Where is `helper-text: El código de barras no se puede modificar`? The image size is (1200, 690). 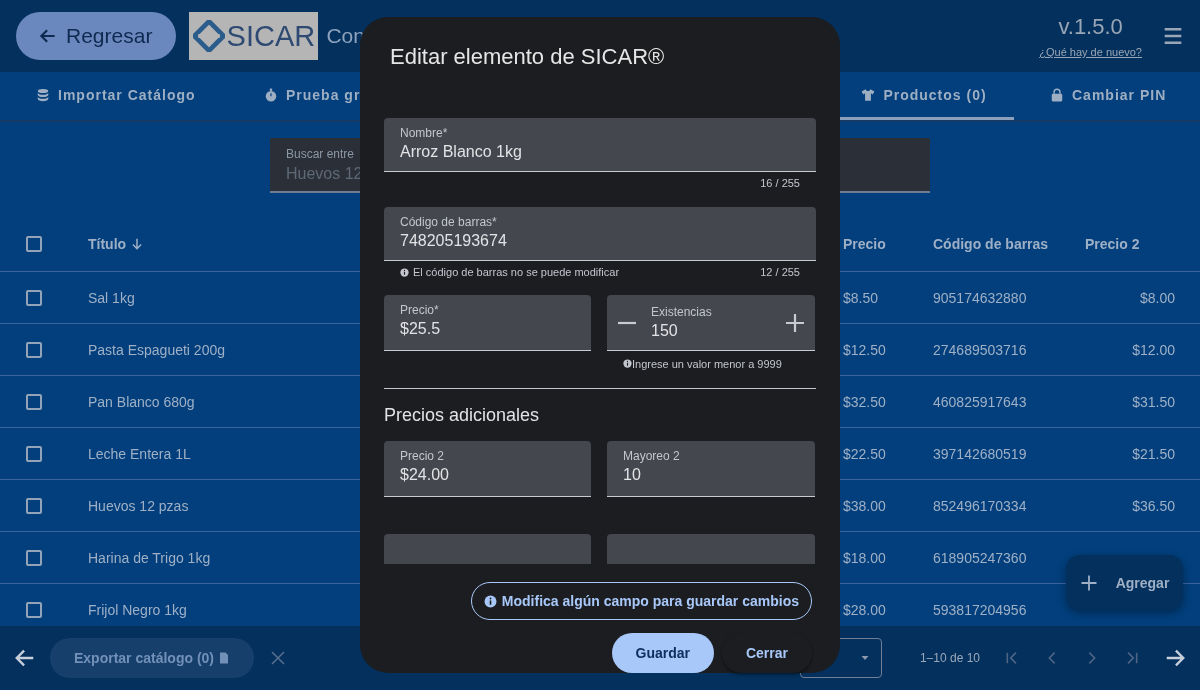 helper-text: El código de barras no se puede modificar is located at coordinates (510, 271).